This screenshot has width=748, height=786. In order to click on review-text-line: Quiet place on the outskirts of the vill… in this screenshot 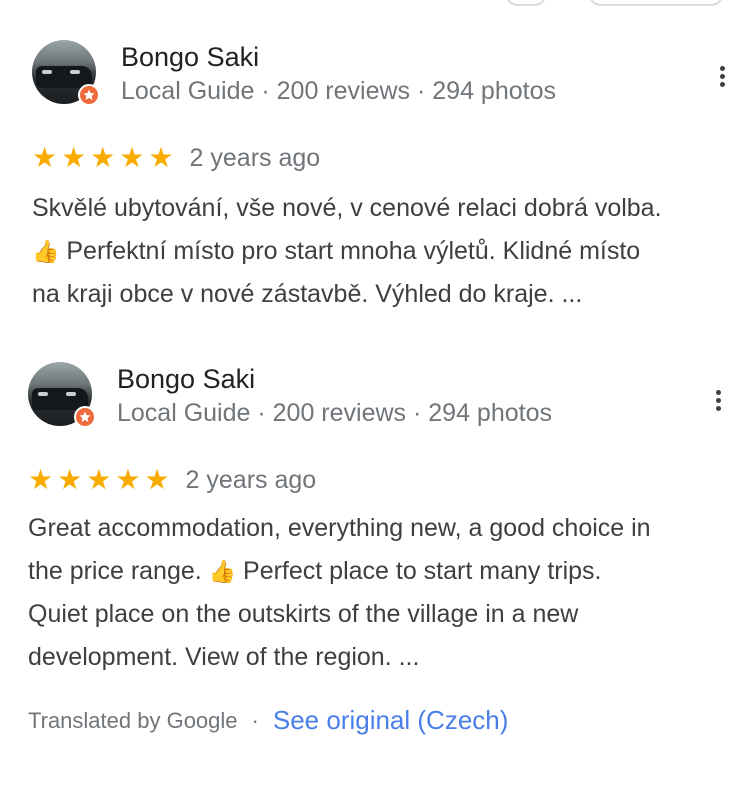, I will do `click(303, 614)`.